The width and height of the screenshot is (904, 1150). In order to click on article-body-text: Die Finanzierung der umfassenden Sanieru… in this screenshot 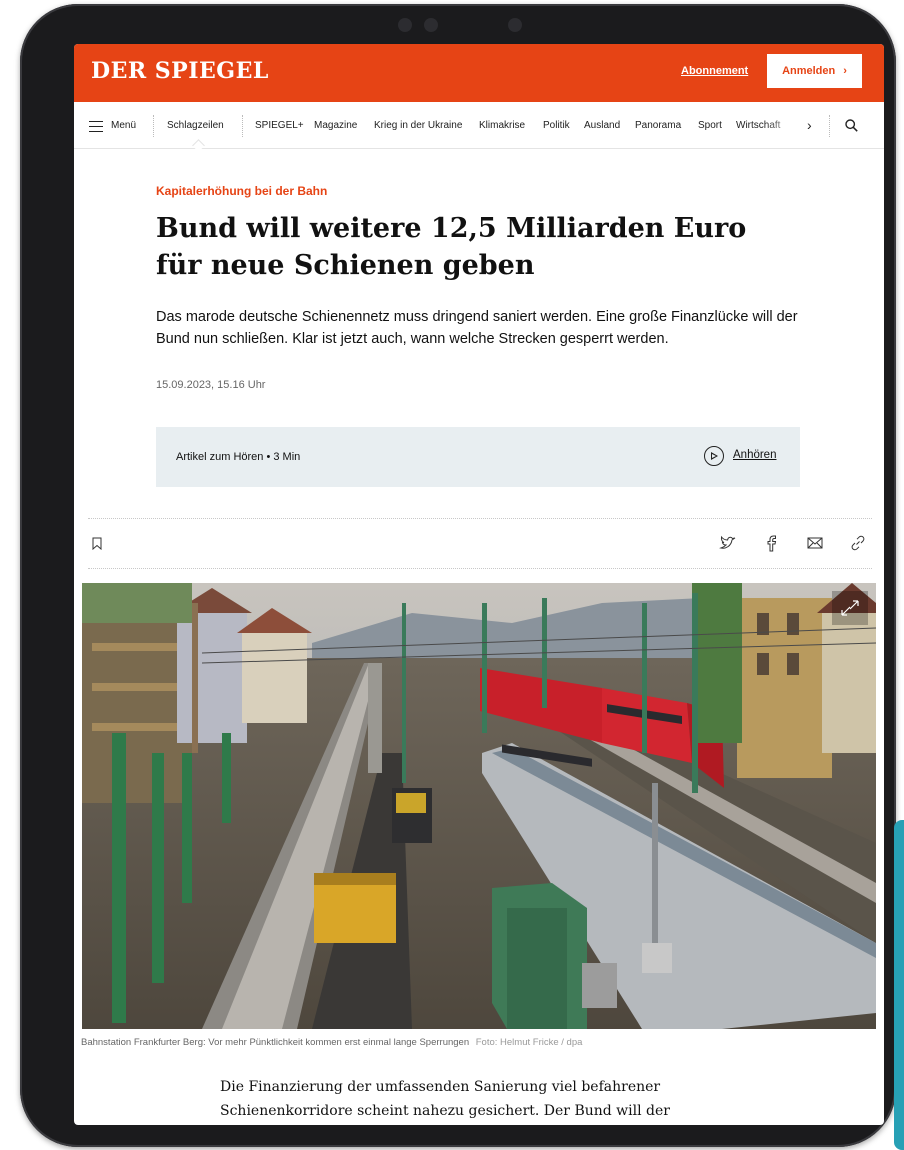, I will do `click(445, 1099)`.